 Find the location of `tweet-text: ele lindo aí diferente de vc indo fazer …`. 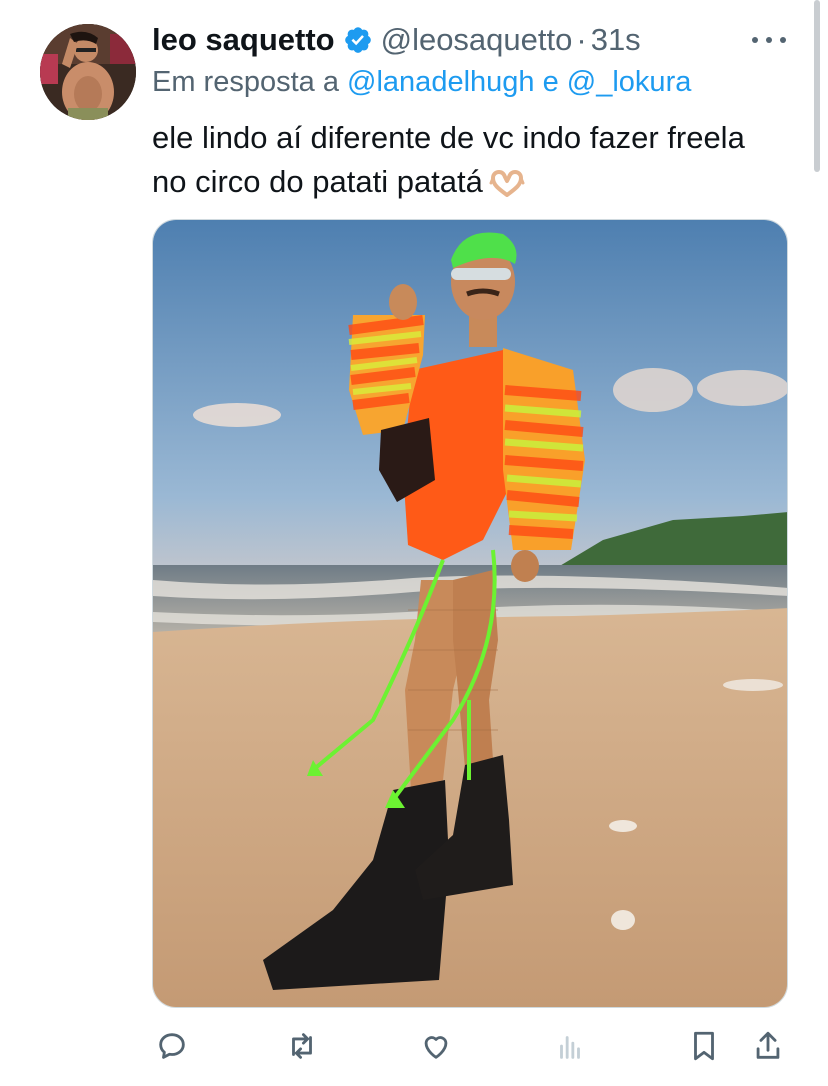

tweet-text: ele lindo aí diferente de vc indo fazer … is located at coordinates (472, 162).